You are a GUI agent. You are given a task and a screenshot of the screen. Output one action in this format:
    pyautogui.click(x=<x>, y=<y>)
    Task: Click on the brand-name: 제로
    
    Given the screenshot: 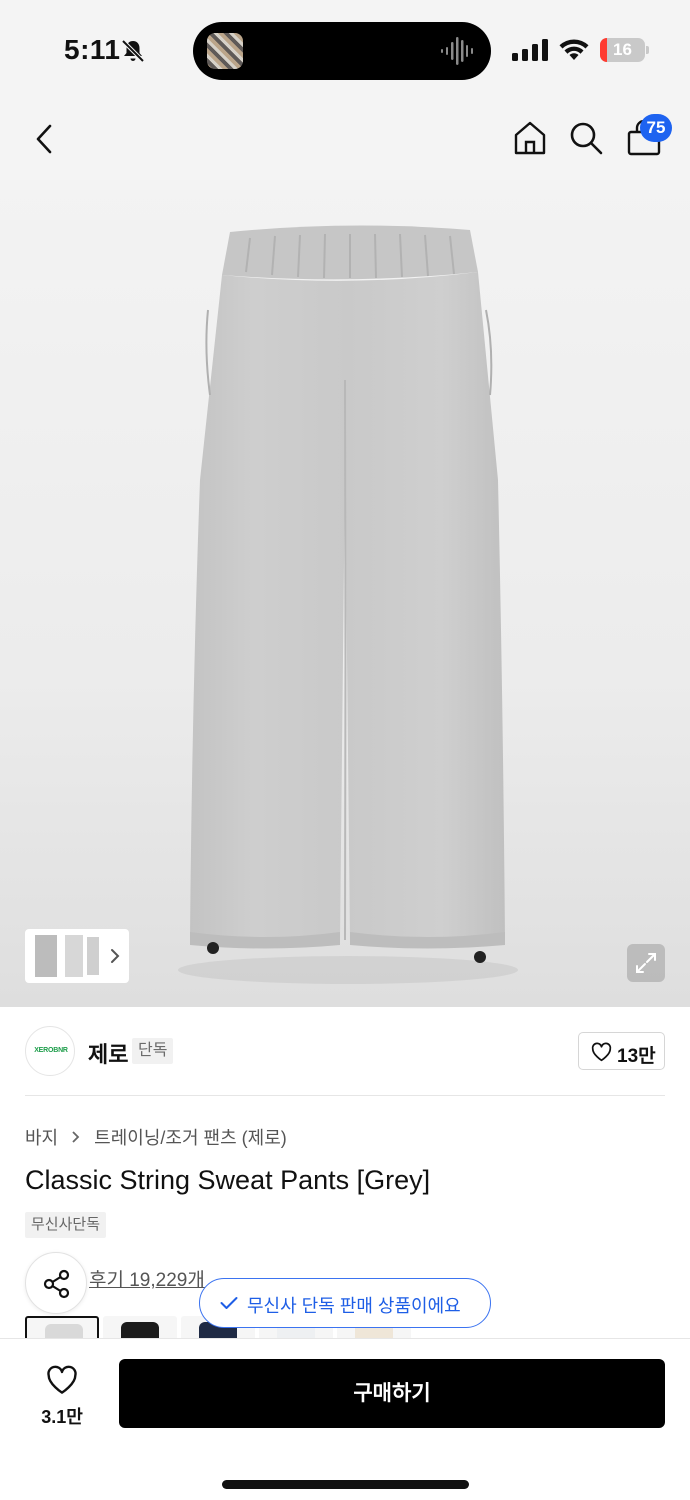 What is the action you would take?
    pyautogui.click(x=108, y=1053)
    